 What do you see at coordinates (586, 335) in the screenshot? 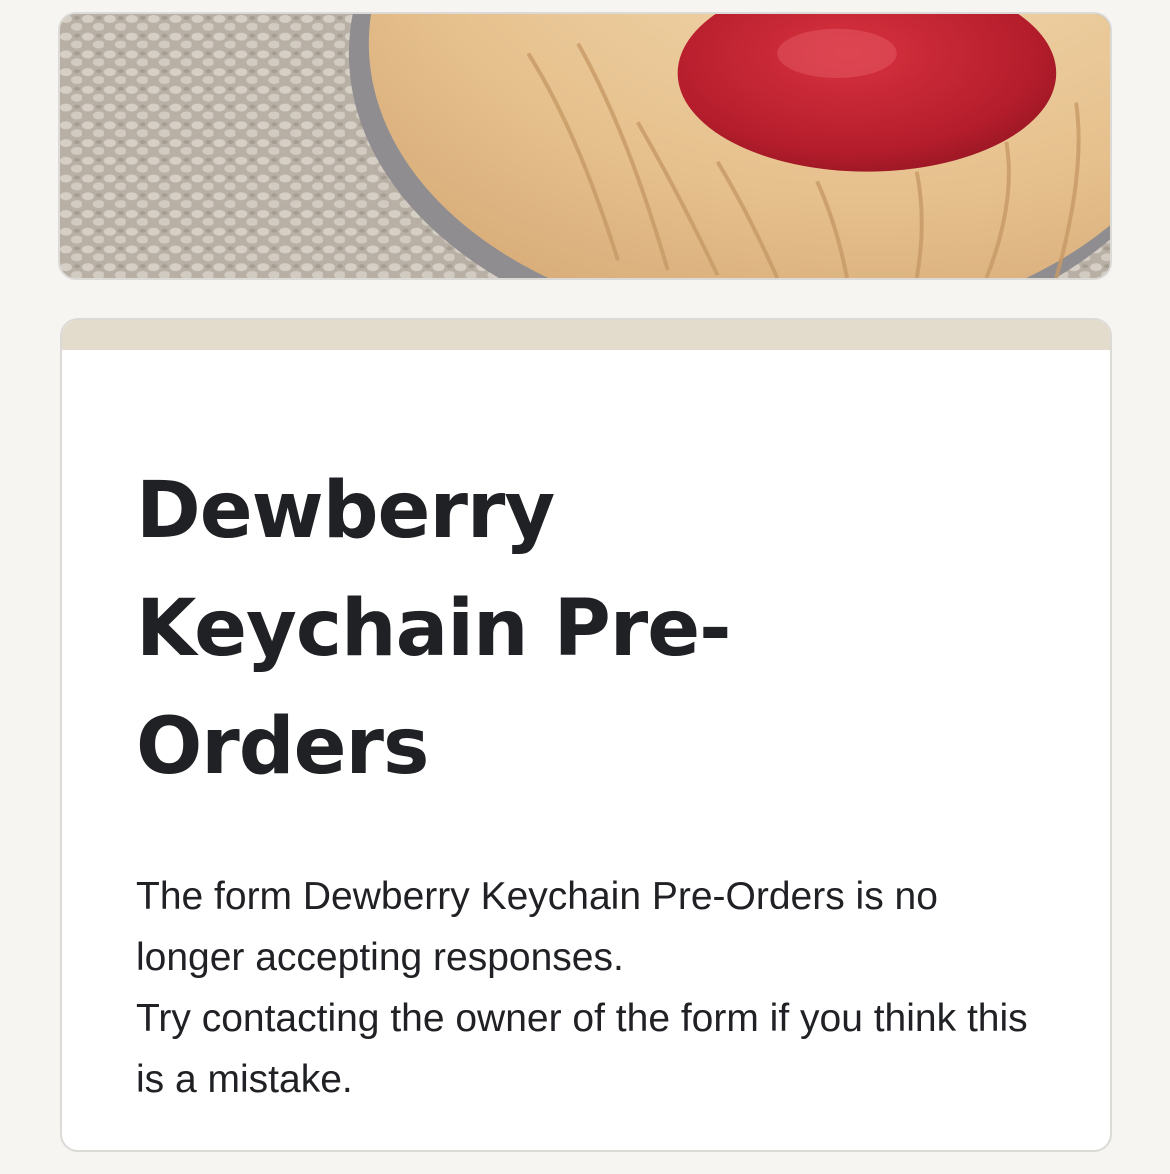
I see `card-accent-bar` at bounding box center [586, 335].